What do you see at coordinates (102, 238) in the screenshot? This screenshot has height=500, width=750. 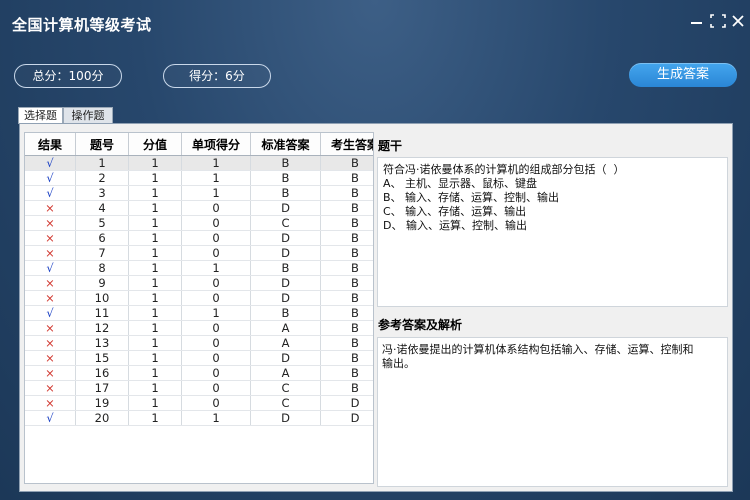 I see `cell-number: 6` at bounding box center [102, 238].